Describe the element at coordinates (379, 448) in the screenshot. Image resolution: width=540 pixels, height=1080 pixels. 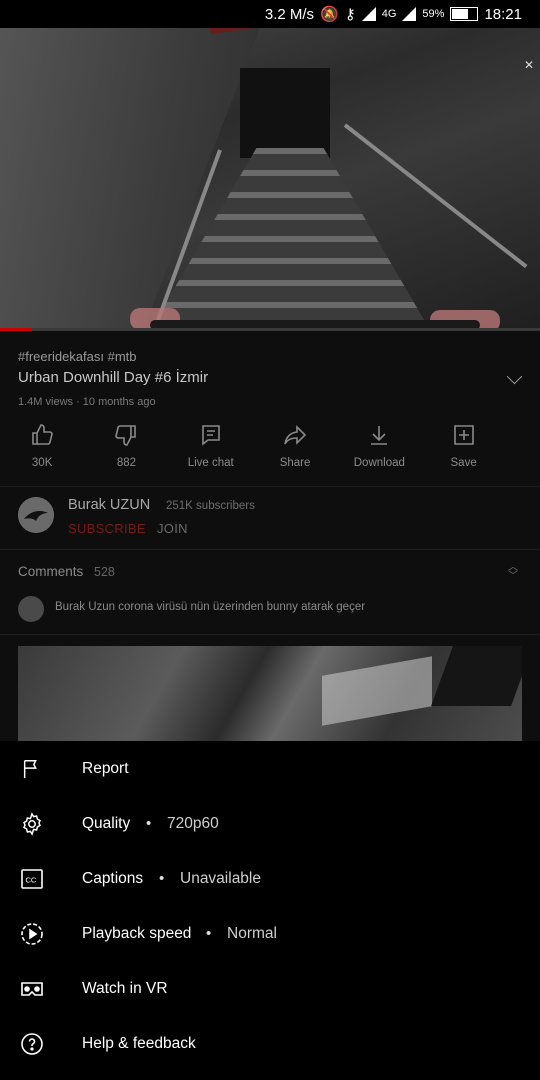
I see `download-button: Download` at that location.